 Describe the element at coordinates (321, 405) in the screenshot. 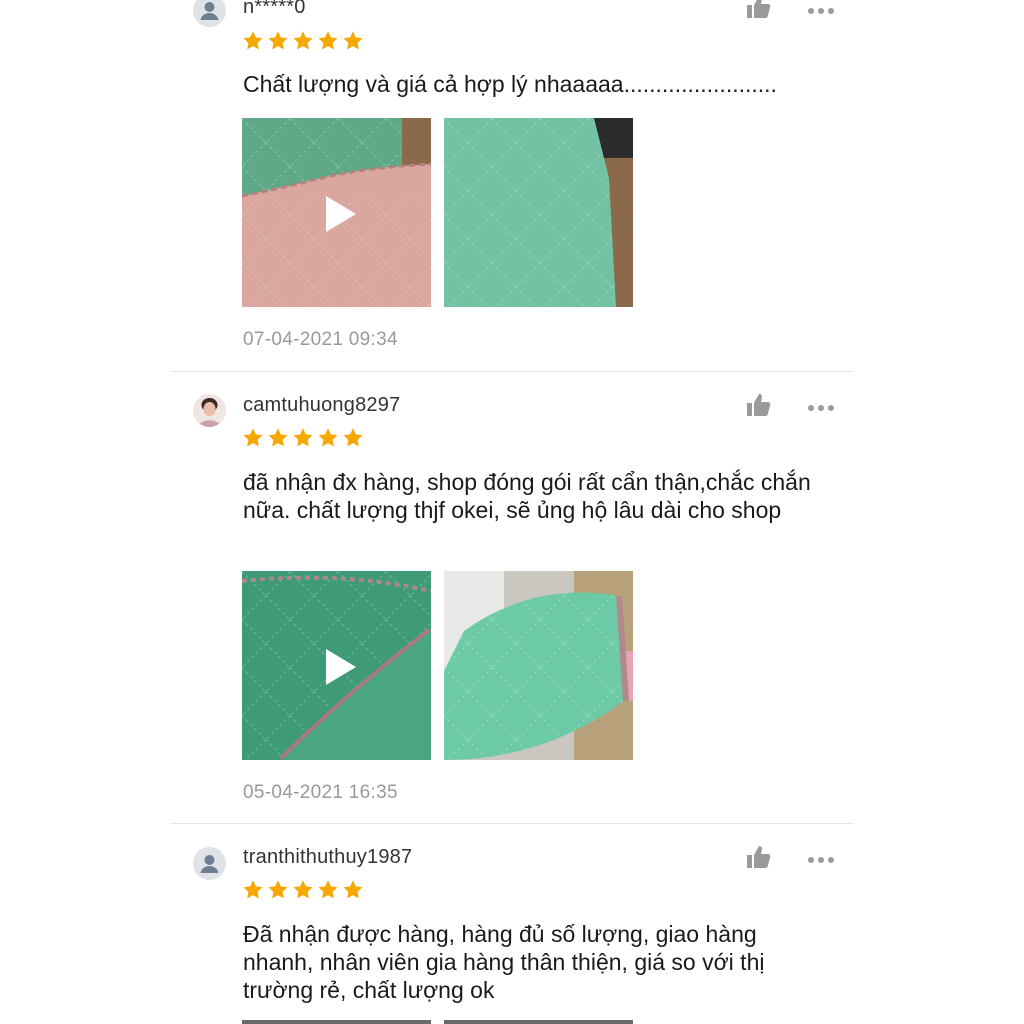

I see `reviewer-username: camtuhuong8297` at that location.